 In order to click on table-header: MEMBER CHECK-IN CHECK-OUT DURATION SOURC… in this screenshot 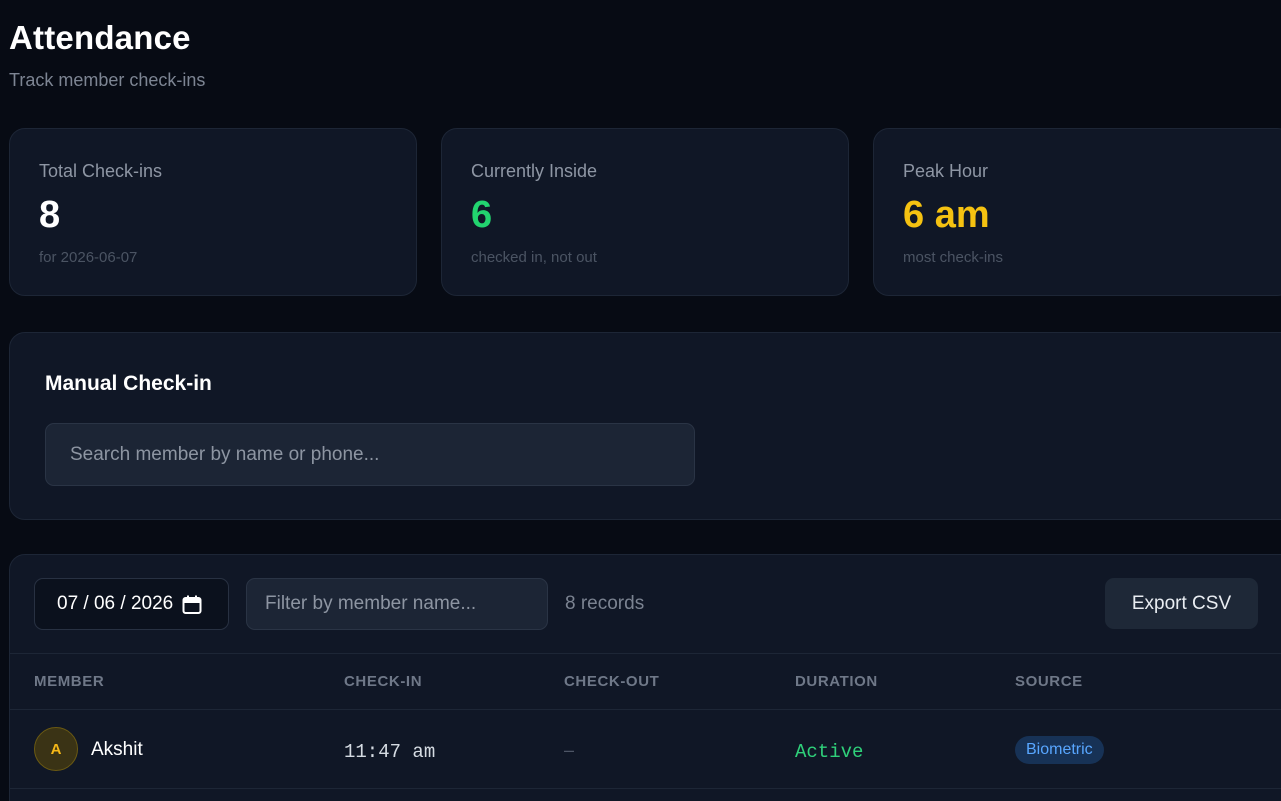, I will do `click(645, 681)`.